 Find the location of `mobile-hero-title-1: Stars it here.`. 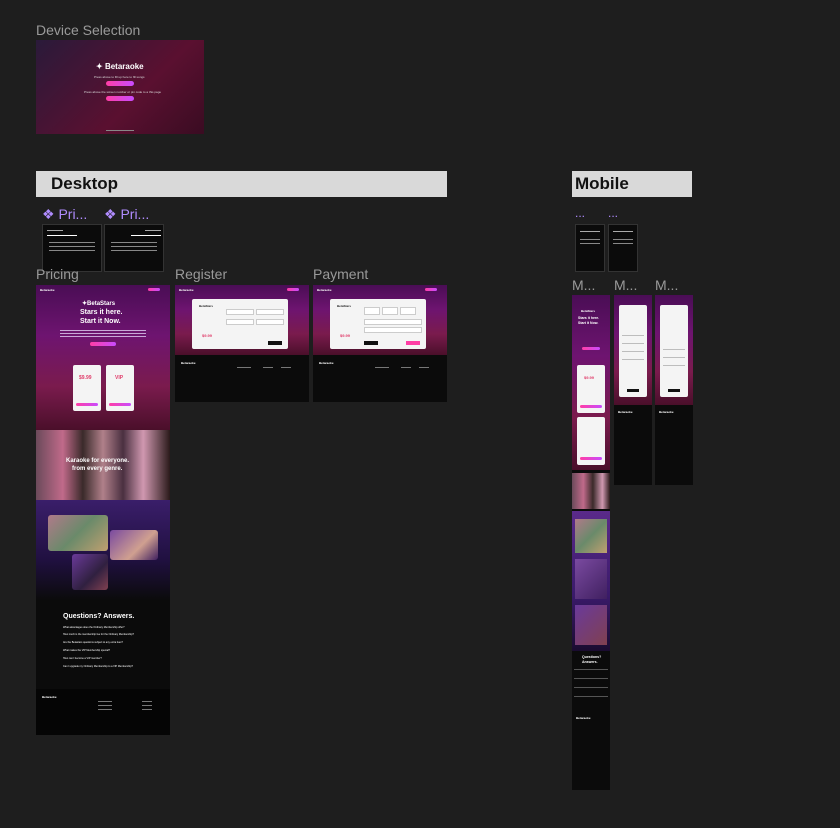

mobile-hero-title-1: Stars it here. is located at coordinates (589, 318).